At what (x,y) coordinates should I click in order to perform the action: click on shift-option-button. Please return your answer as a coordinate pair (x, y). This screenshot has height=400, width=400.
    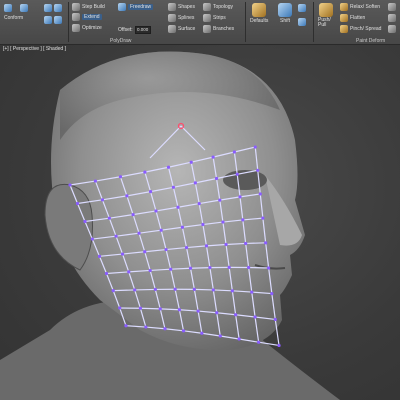
    Looking at the image, I should click on (302, 8).